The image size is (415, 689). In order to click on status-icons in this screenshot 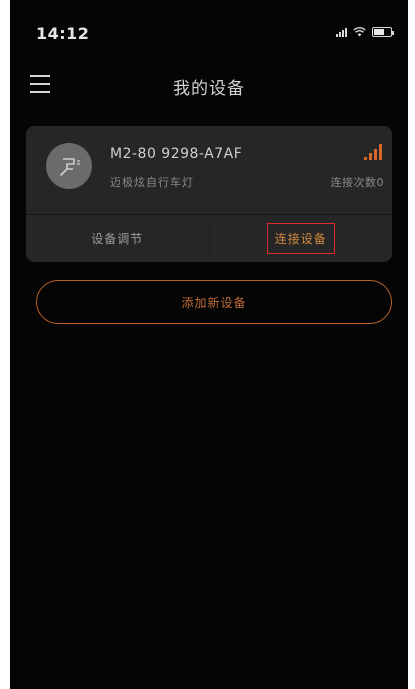, I will do `click(365, 32)`.